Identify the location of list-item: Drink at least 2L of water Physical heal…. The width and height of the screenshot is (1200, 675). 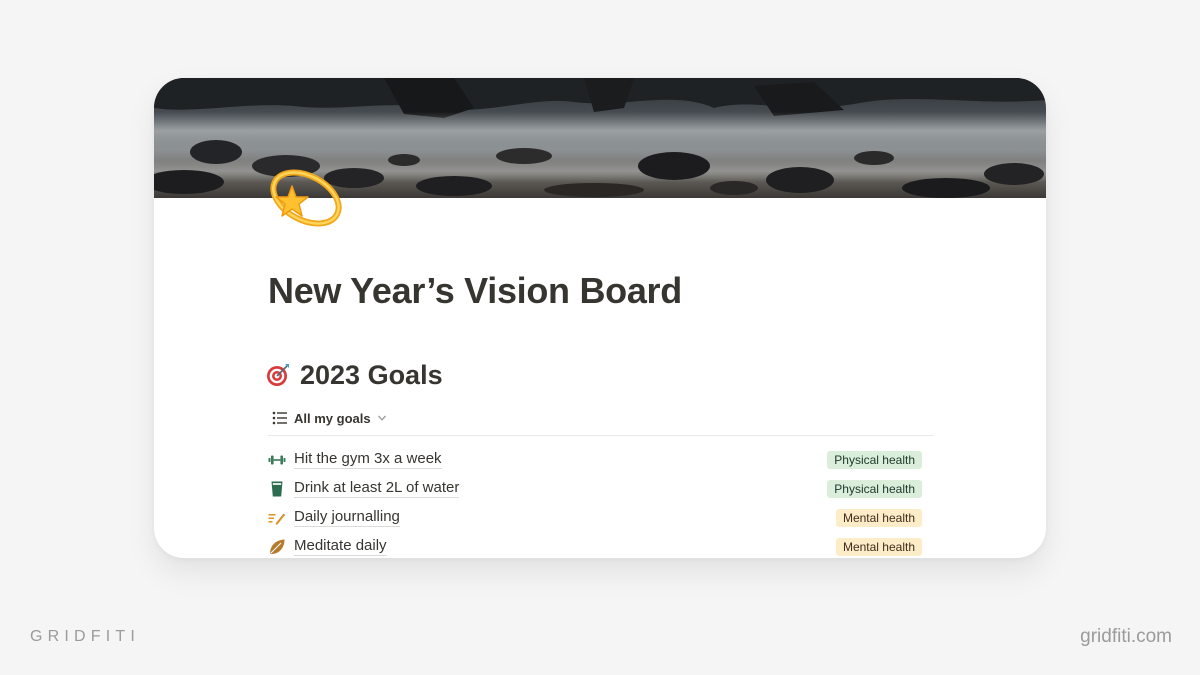
(595, 488).